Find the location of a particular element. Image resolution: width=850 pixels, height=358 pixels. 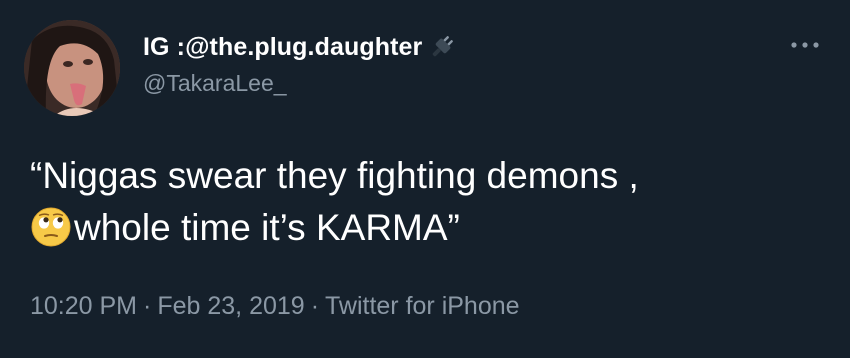

avatar-photo is located at coordinates (72, 68).